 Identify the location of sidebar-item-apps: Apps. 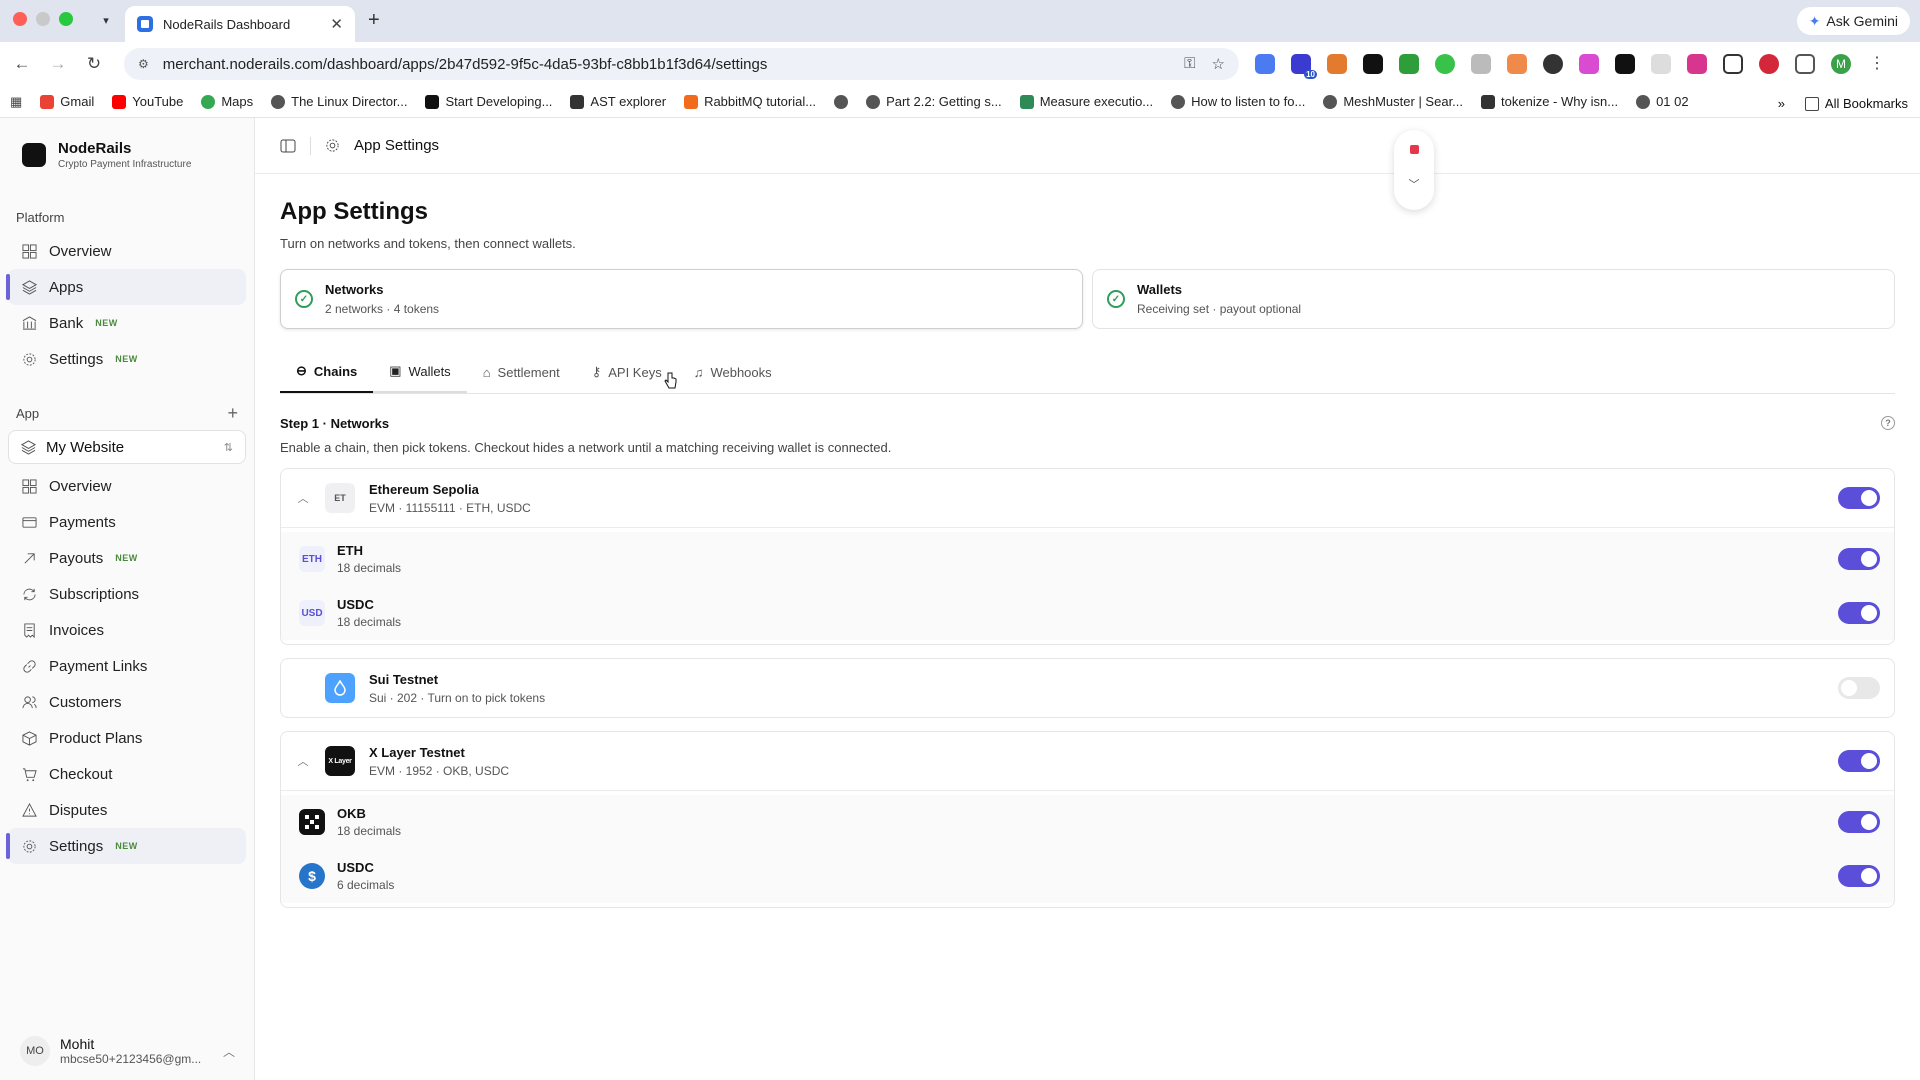
(126, 287).